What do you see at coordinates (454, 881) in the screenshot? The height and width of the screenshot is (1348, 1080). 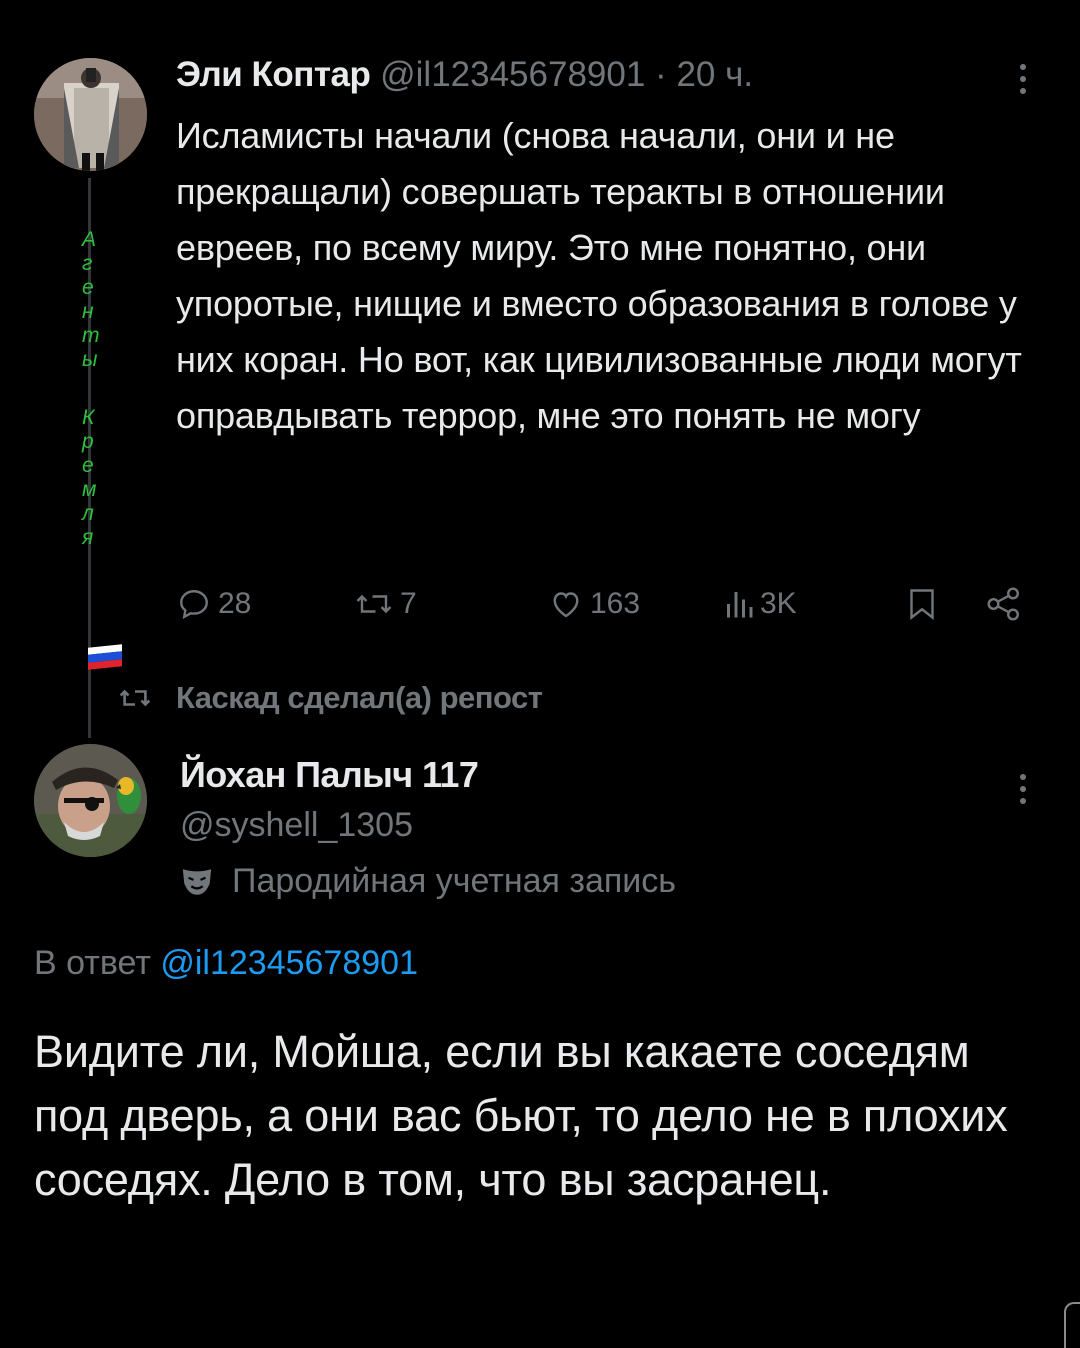 I see `parody-label-text: Пародийная учетная запись` at bounding box center [454, 881].